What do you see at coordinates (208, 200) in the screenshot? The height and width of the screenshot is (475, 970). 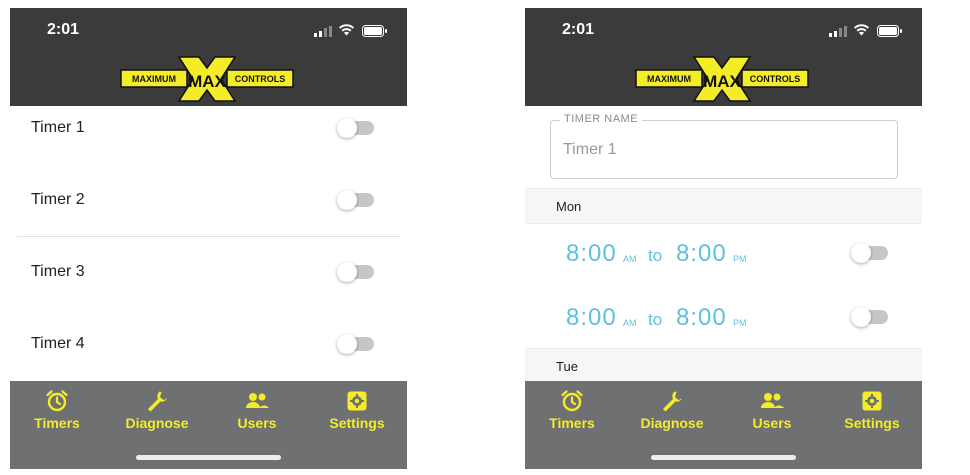 I see `timer-row: Timer 2` at bounding box center [208, 200].